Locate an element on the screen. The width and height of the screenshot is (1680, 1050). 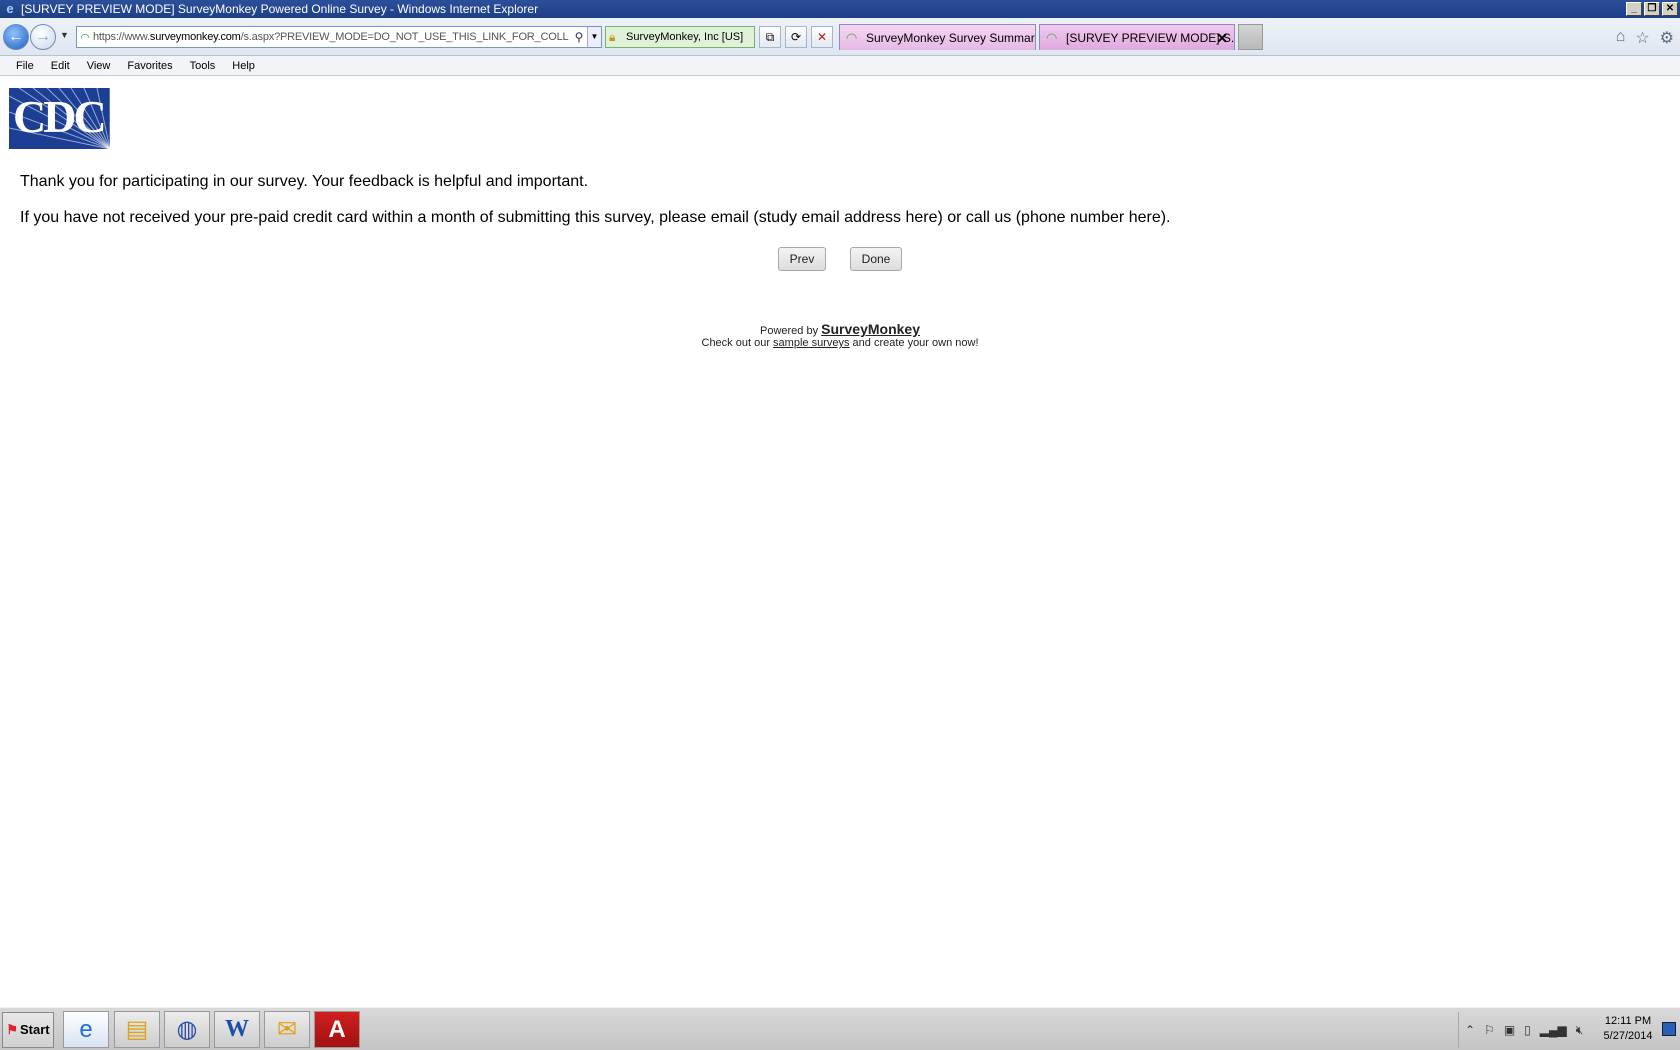
search-icon: ⚲ is located at coordinates (579, 37).